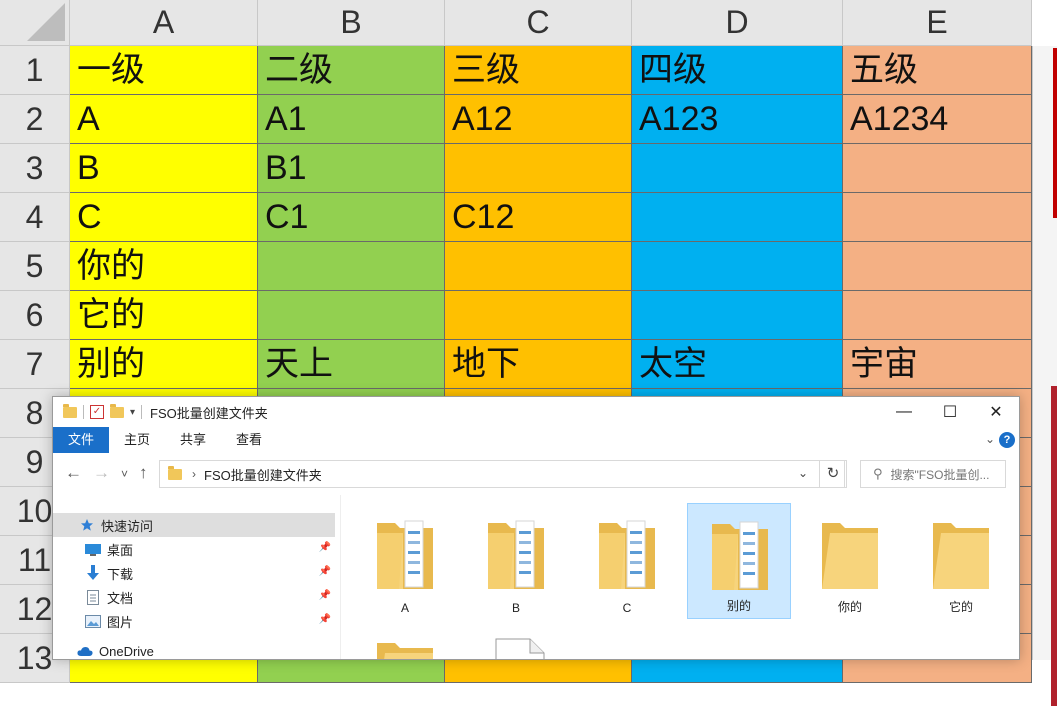  What do you see at coordinates (627, 561) in the screenshot?
I see `file-item-c: C` at bounding box center [627, 561].